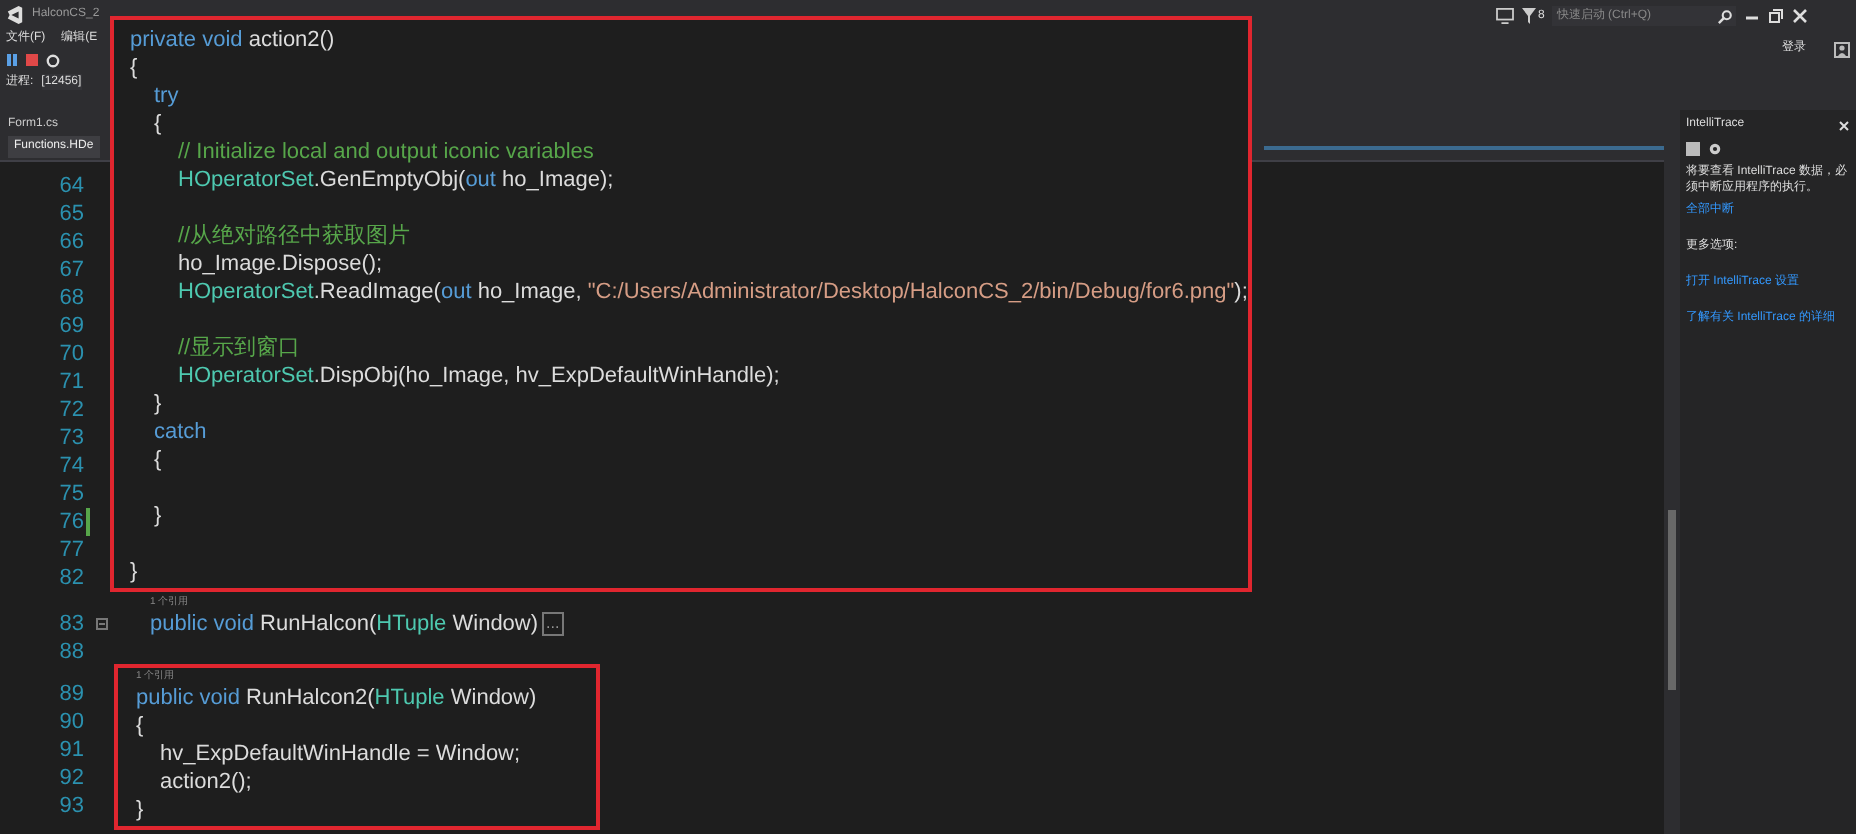  I want to click on line-number: 92, so click(70, 778).